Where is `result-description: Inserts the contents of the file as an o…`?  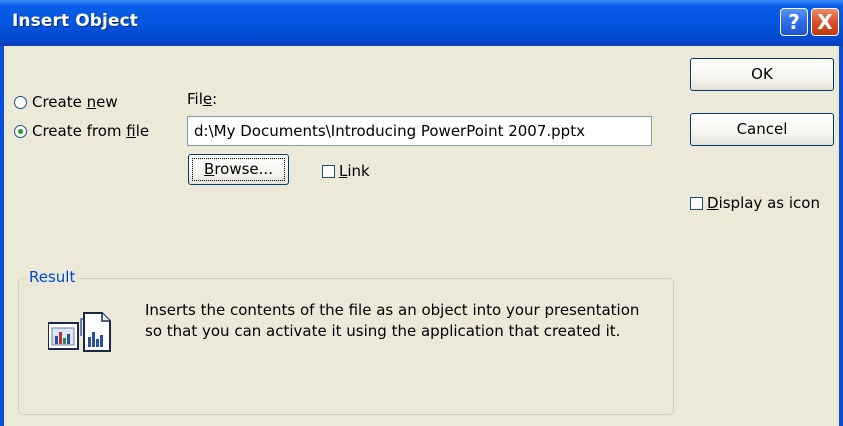
result-description: Inserts the contents of the file as an o… is located at coordinates (405, 321).